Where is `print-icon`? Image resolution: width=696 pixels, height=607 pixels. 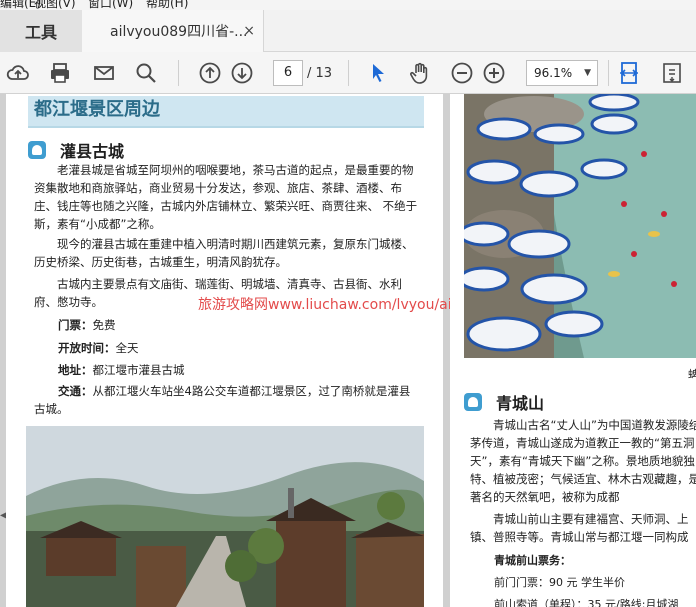
print-icon is located at coordinates (60, 73).